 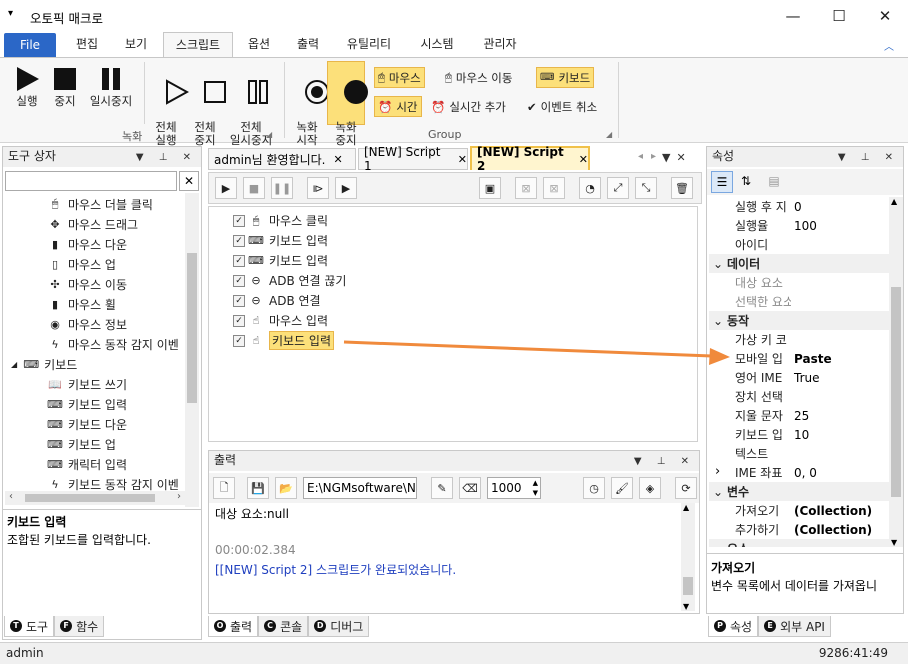 What do you see at coordinates (774, 182) in the screenshot?
I see `property-pages-button: ▤` at bounding box center [774, 182].